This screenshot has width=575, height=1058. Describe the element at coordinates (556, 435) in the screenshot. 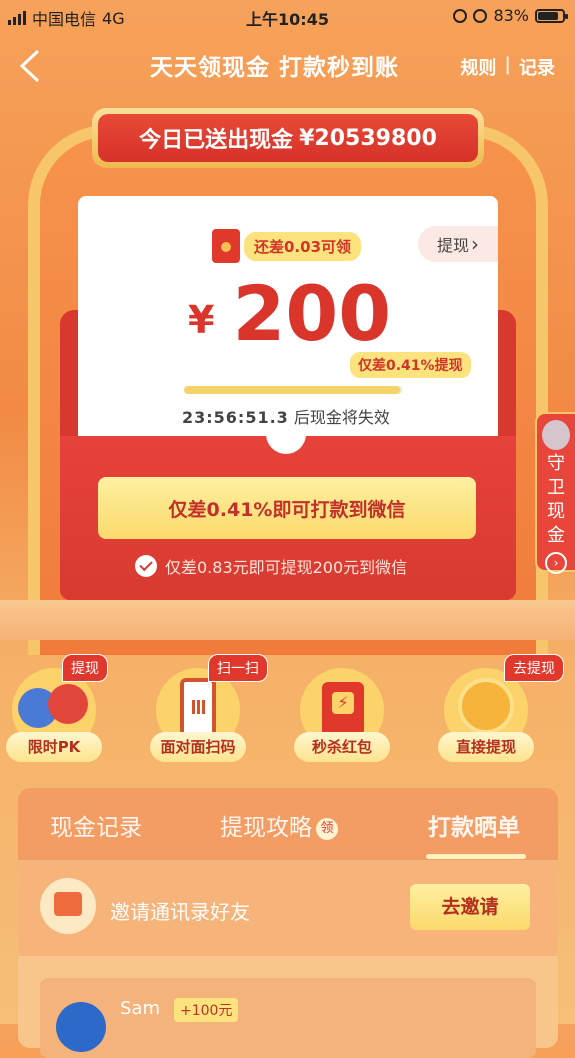

I see `mouse-mascot-icon` at that location.